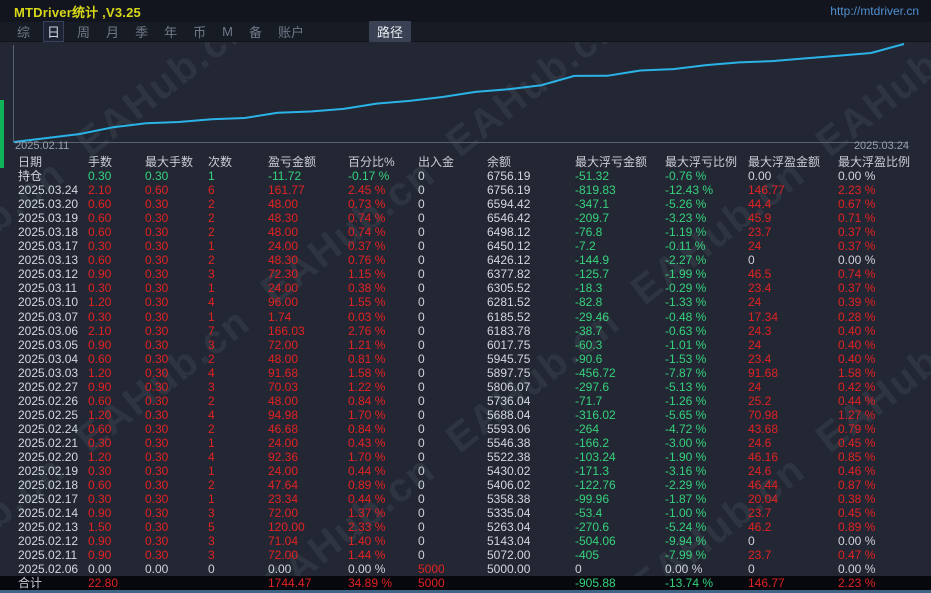 This screenshot has height=593, width=931. I want to click on menu-item-8: 备, so click(255, 31).